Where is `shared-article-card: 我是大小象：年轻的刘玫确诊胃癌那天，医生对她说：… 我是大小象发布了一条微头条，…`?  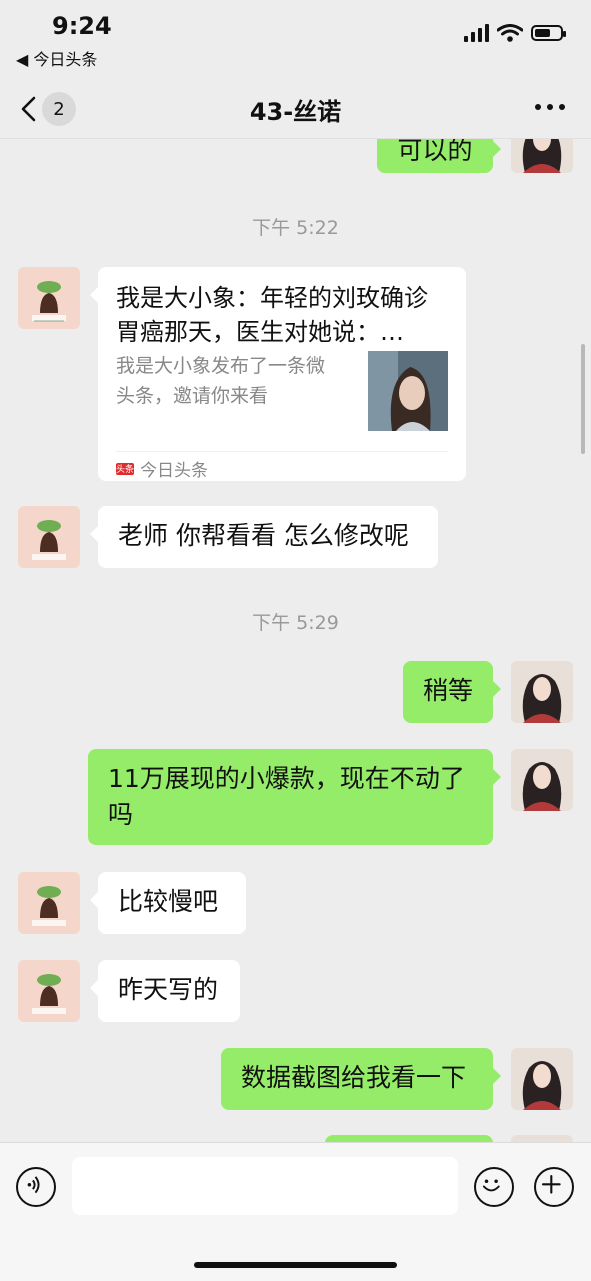 shared-article-card: 我是大小象：年轻的刘玫确诊胃癌那天，医生对她说：… 我是大小象发布了一条微头条，… is located at coordinates (278, 374).